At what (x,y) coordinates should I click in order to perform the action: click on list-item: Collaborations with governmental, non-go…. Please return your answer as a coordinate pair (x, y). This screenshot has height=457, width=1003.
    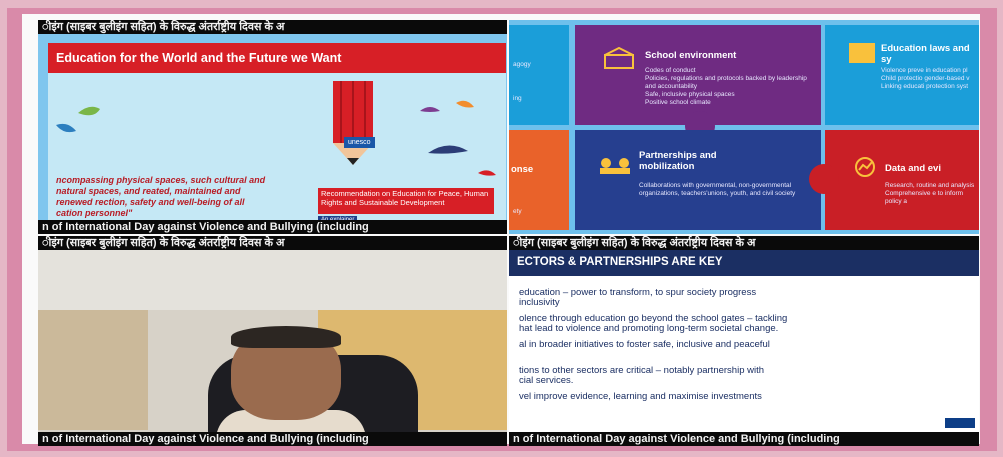
    Looking at the image, I should click on (717, 189).